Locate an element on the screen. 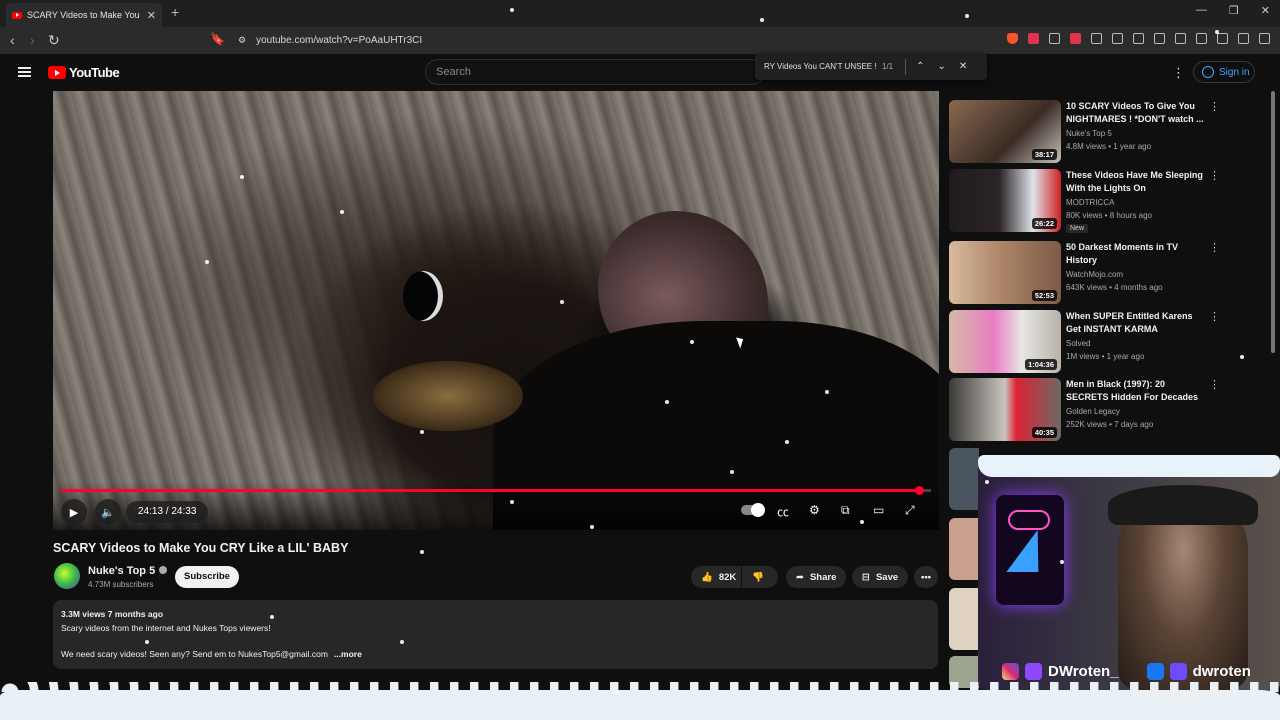 The width and height of the screenshot is (1280, 720). forward-icon: › is located at coordinates (32, 40).